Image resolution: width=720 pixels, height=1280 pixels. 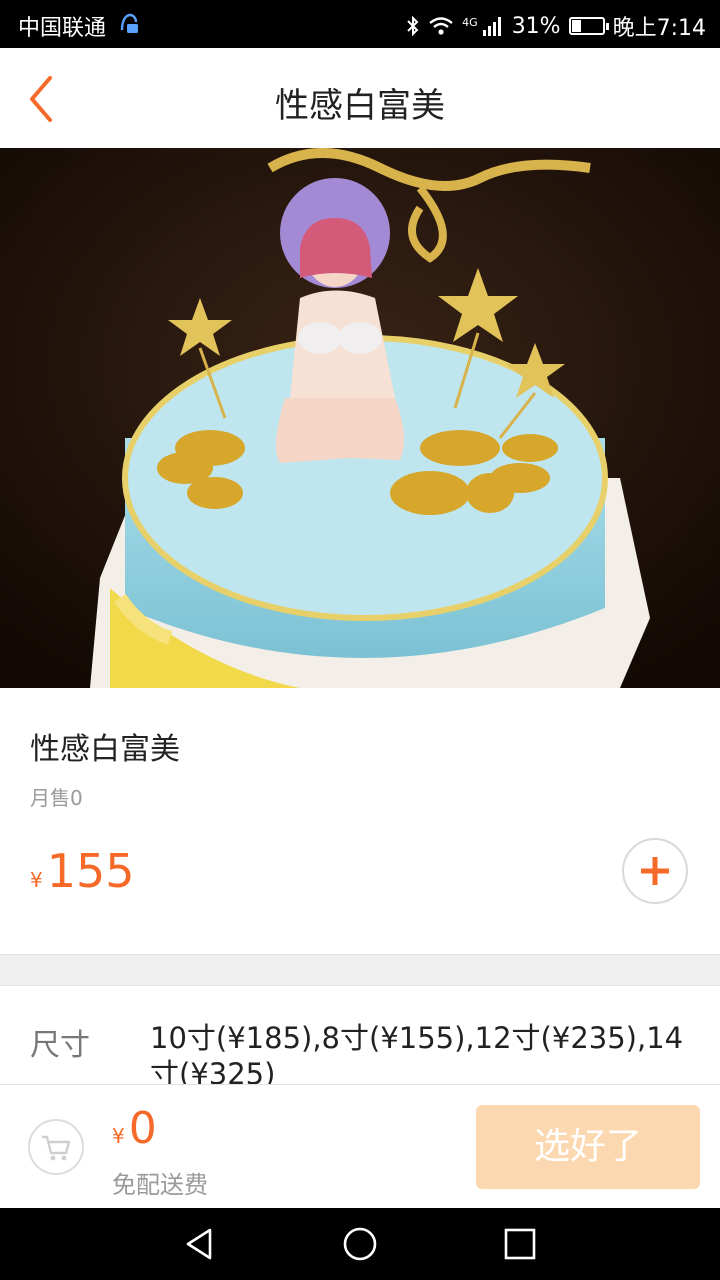 What do you see at coordinates (588, 1147) in the screenshot?
I see `confirm-selection-button: 选好了` at bounding box center [588, 1147].